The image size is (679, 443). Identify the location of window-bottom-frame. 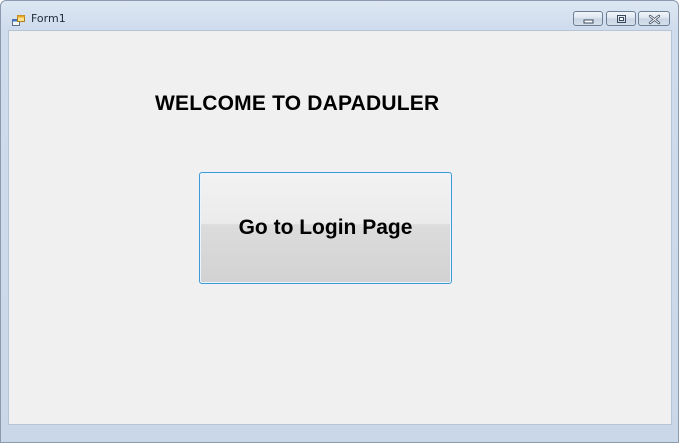
(339, 433).